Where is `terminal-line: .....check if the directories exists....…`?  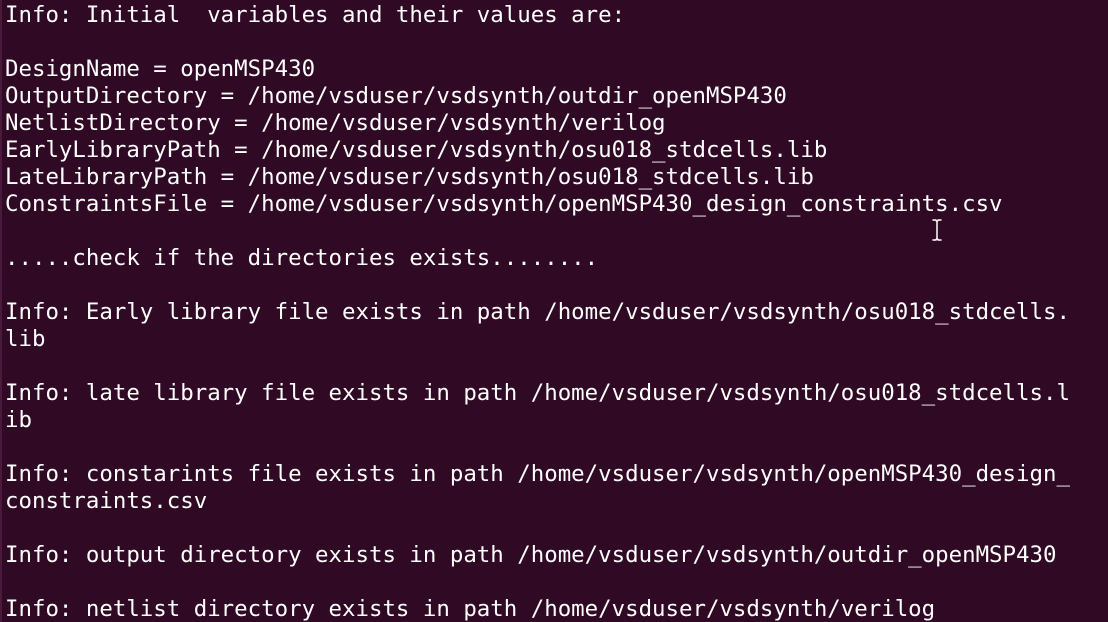 terminal-line: .....check if the directories exists....… is located at coordinates (302, 258).